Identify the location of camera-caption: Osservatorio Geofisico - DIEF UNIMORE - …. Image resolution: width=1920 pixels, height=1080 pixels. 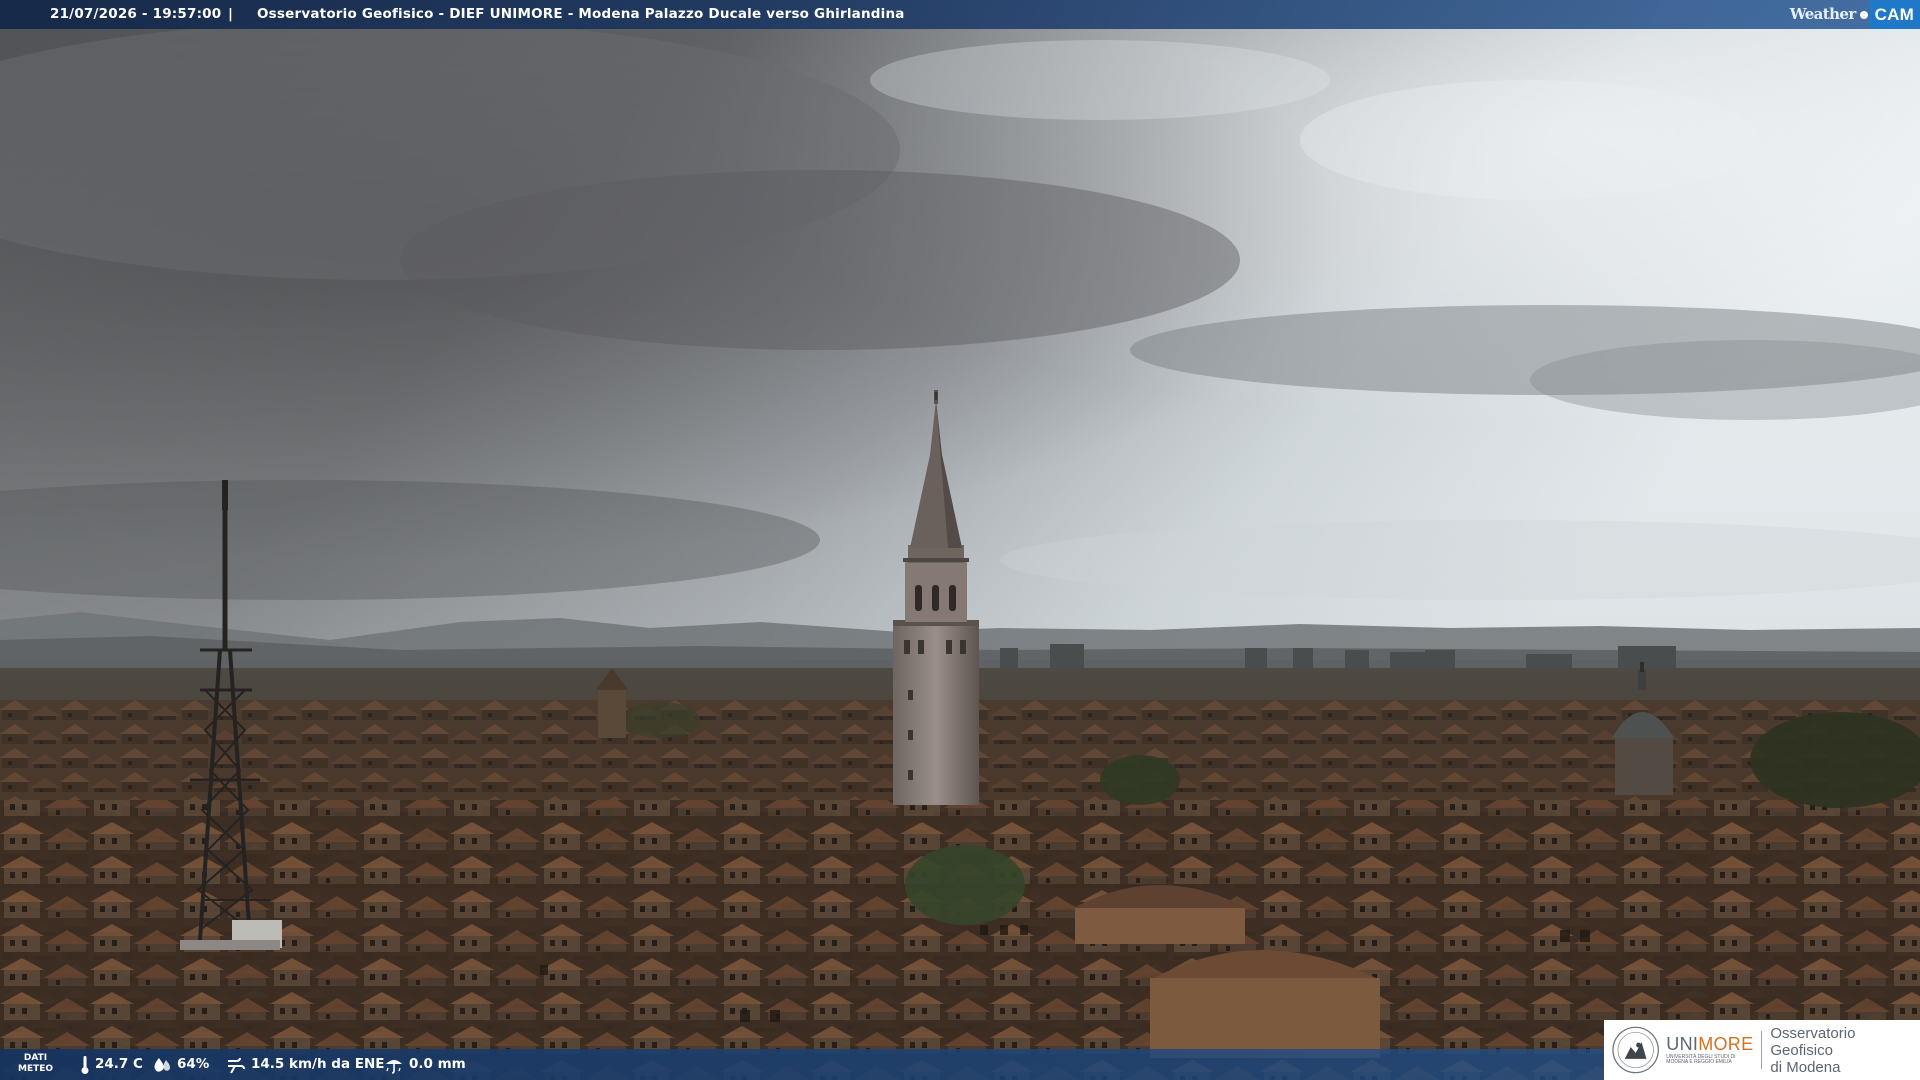
(581, 14).